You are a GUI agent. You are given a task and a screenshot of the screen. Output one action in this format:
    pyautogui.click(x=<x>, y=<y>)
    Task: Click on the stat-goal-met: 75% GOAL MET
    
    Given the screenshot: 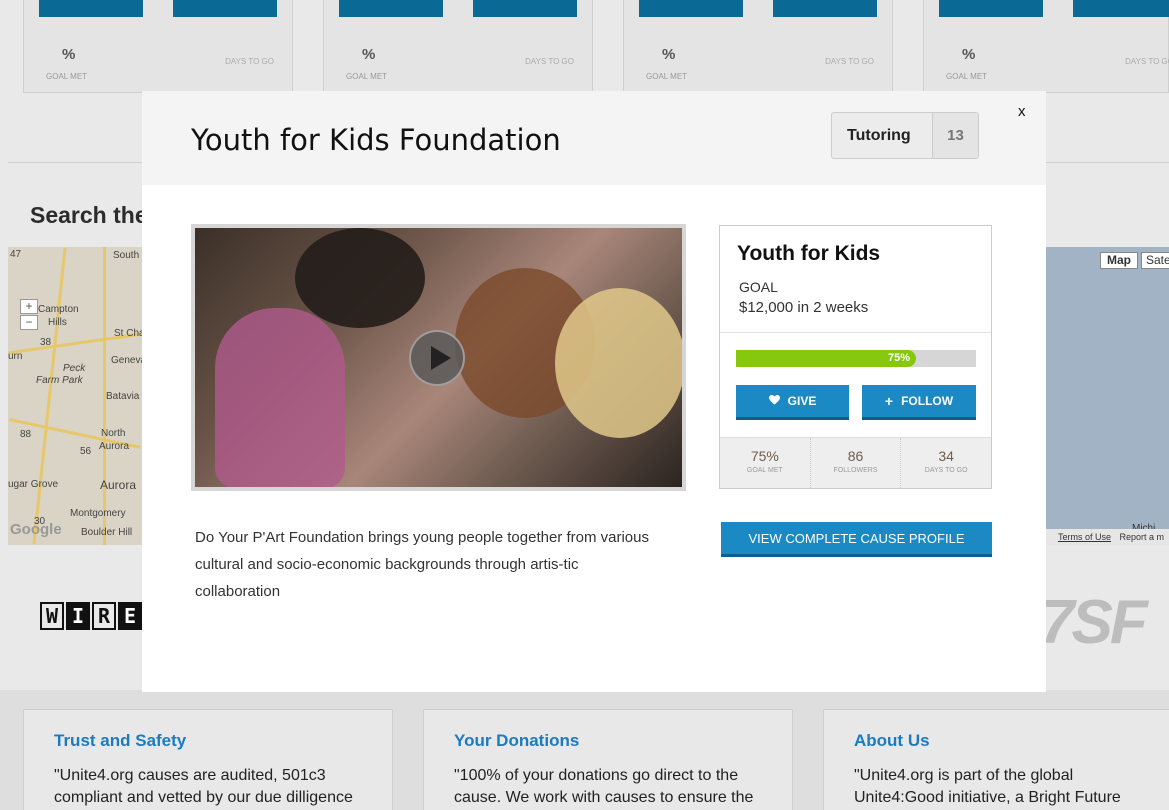 What is the action you would take?
    pyautogui.click(x=765, y=463)
    